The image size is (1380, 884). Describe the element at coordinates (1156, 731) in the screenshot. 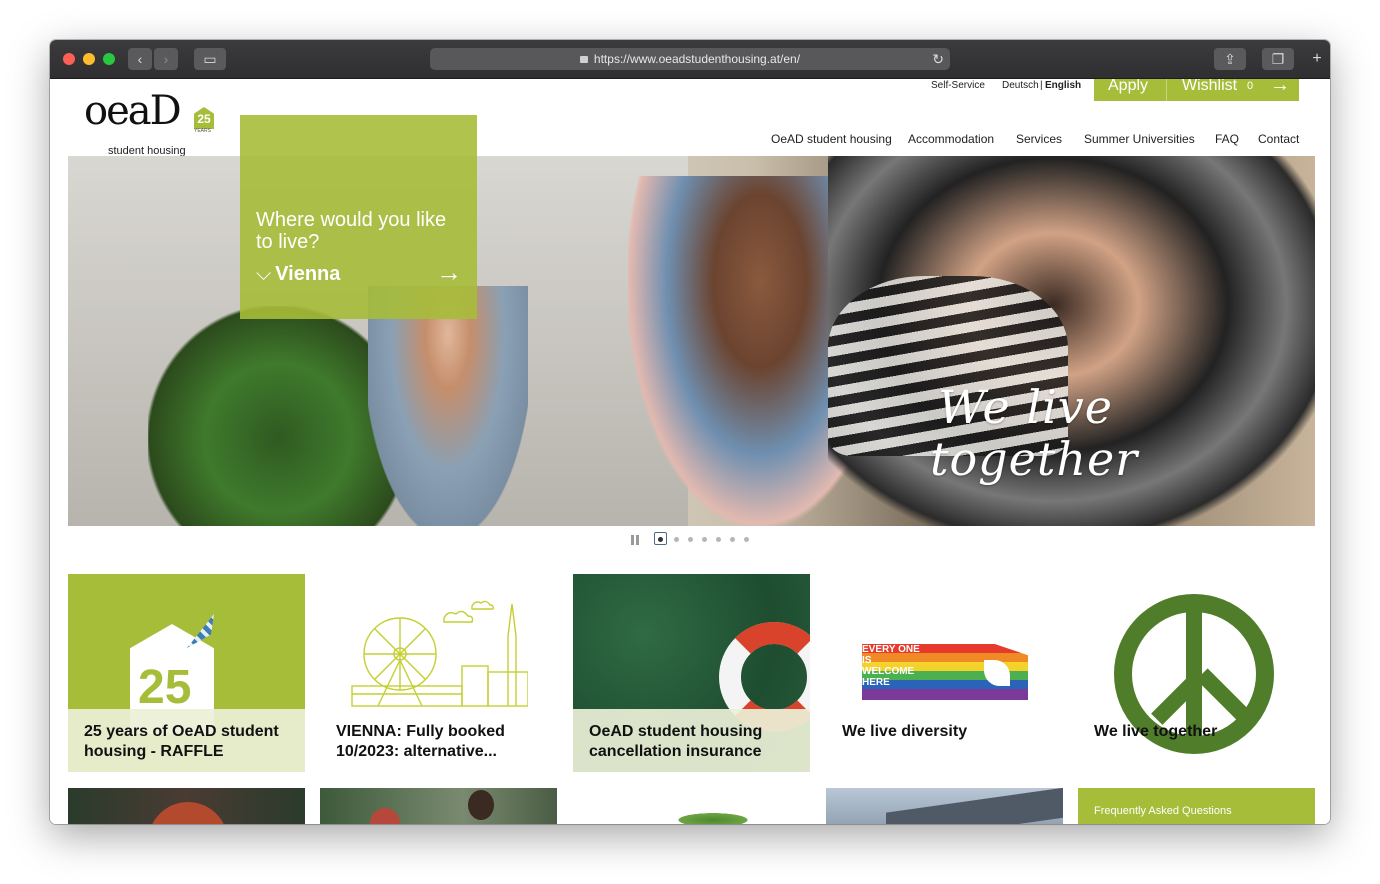

I see `card-title: We live together` at that location.